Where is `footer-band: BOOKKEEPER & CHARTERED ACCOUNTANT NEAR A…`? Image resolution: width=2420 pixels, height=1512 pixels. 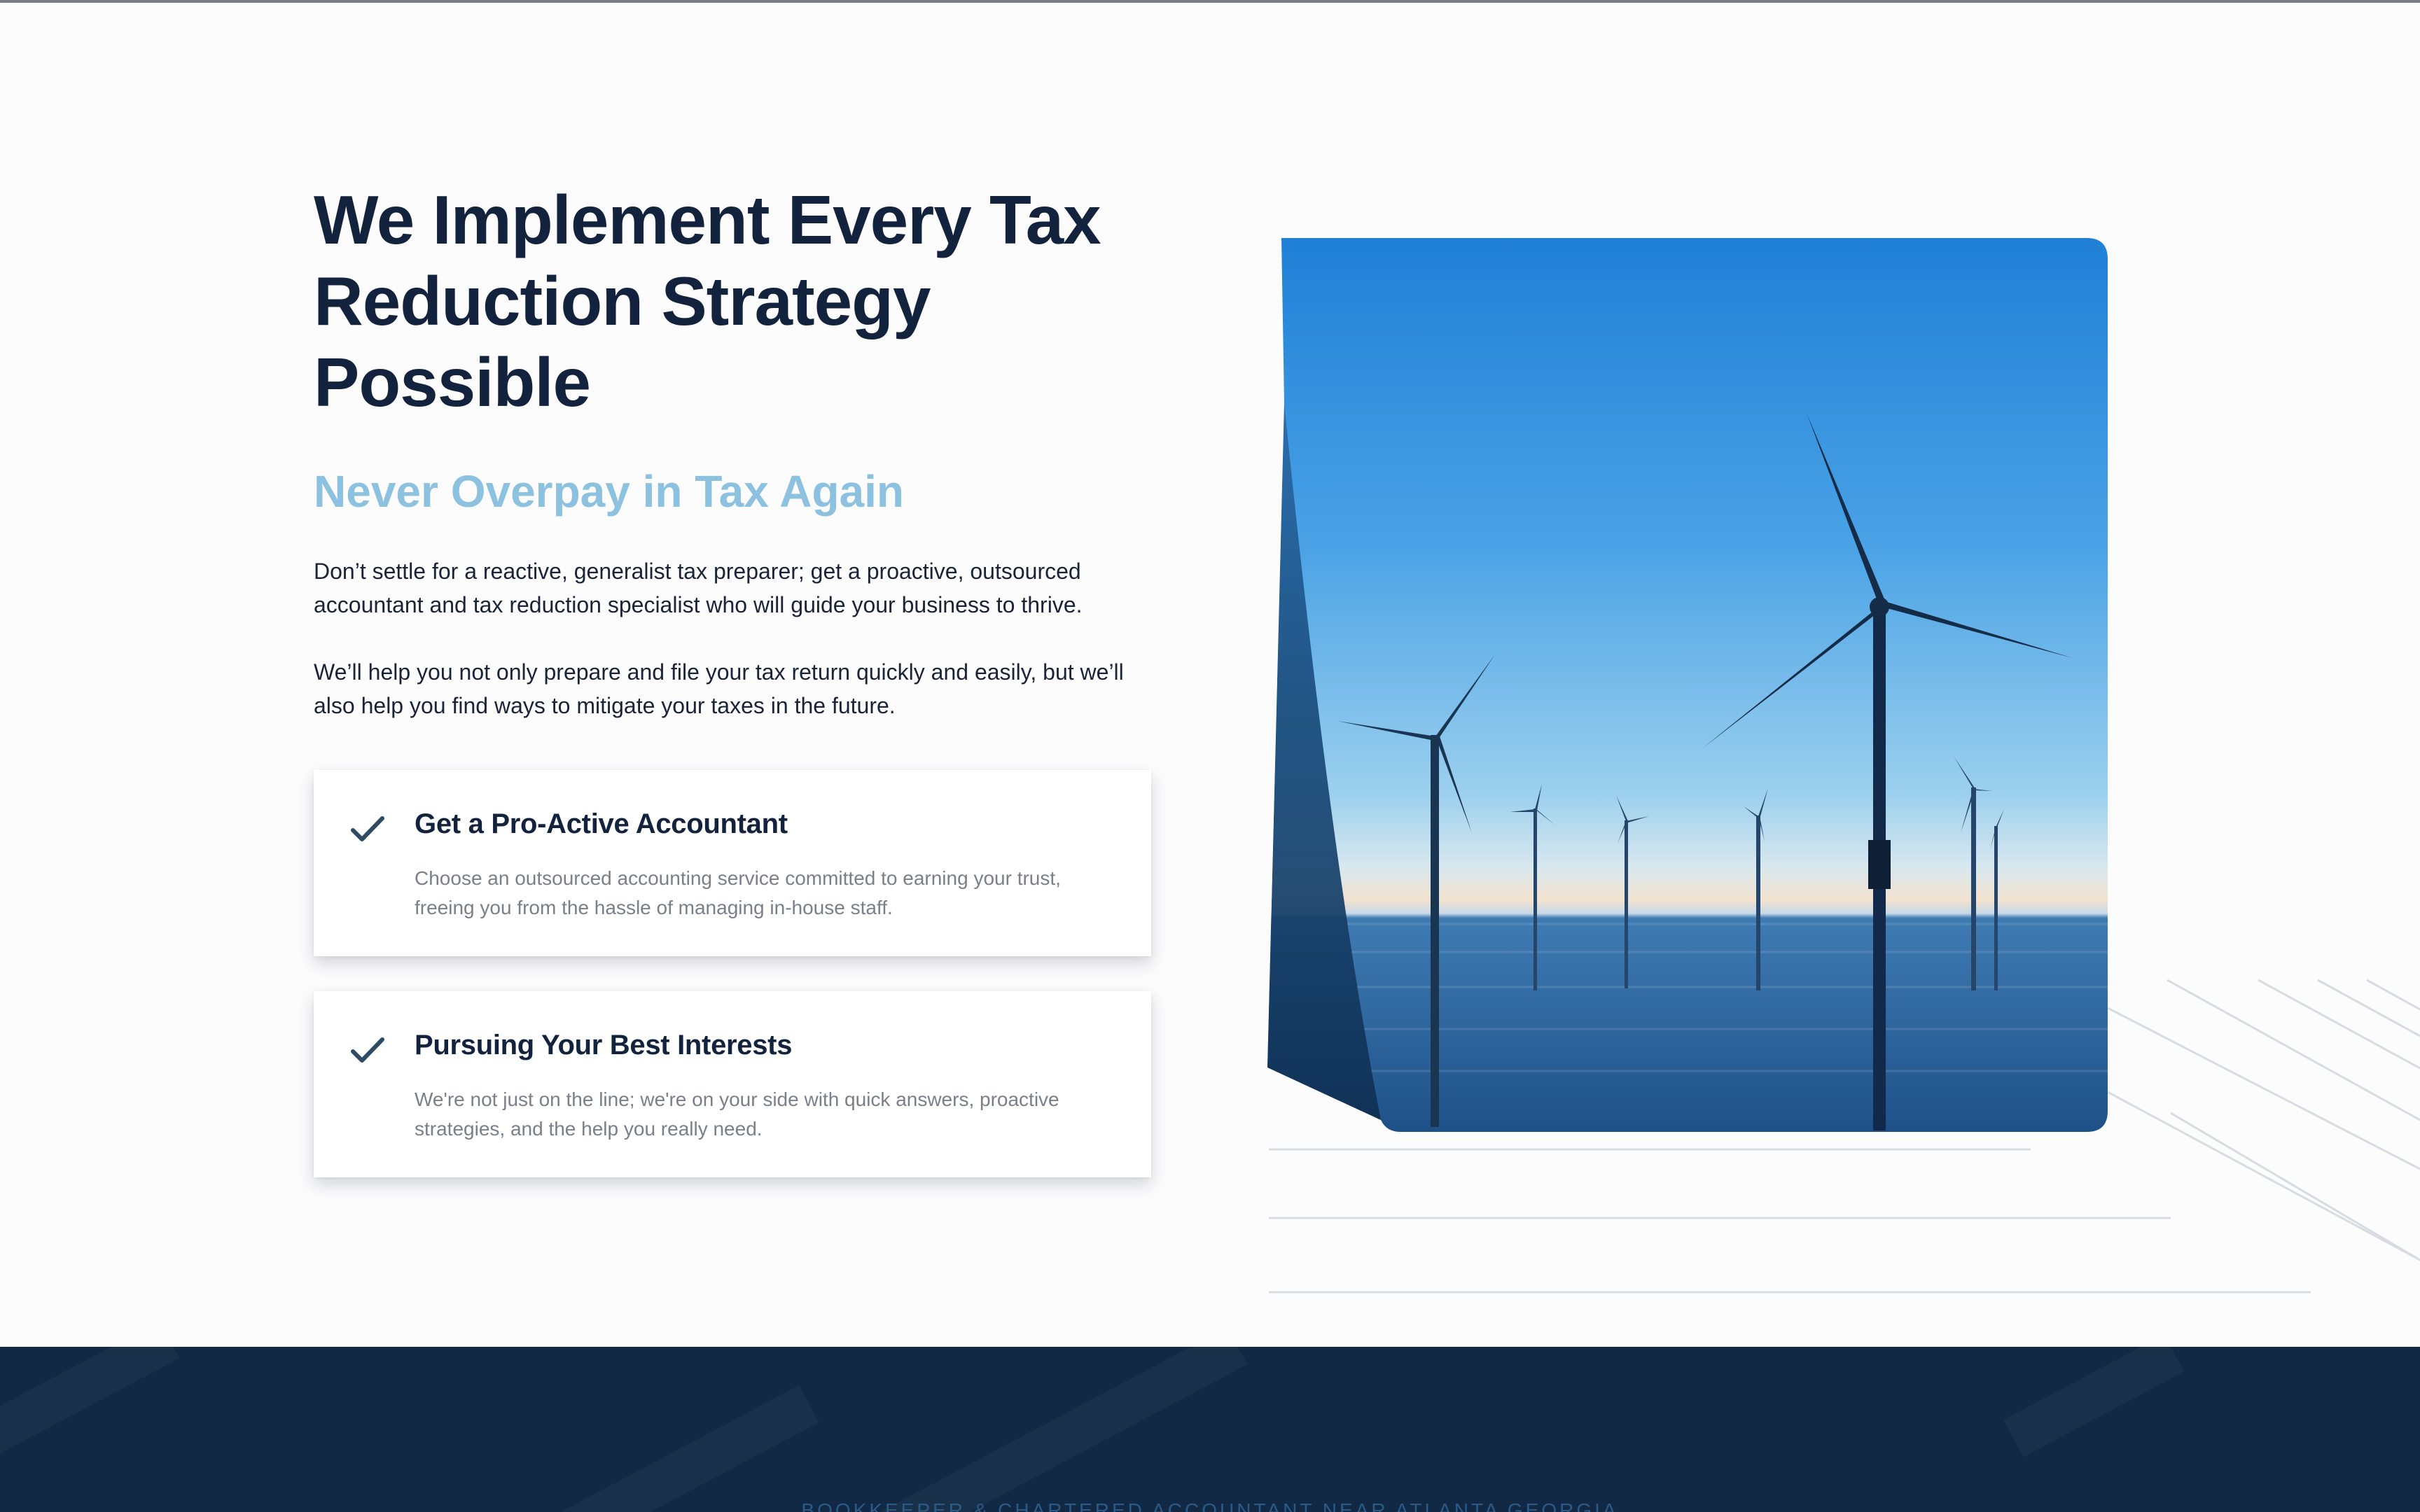 footer-band: BOOKKEEPER & CHARTERED ACCOUNTANT NEAR A… is located at coordinates (1210, 1429).